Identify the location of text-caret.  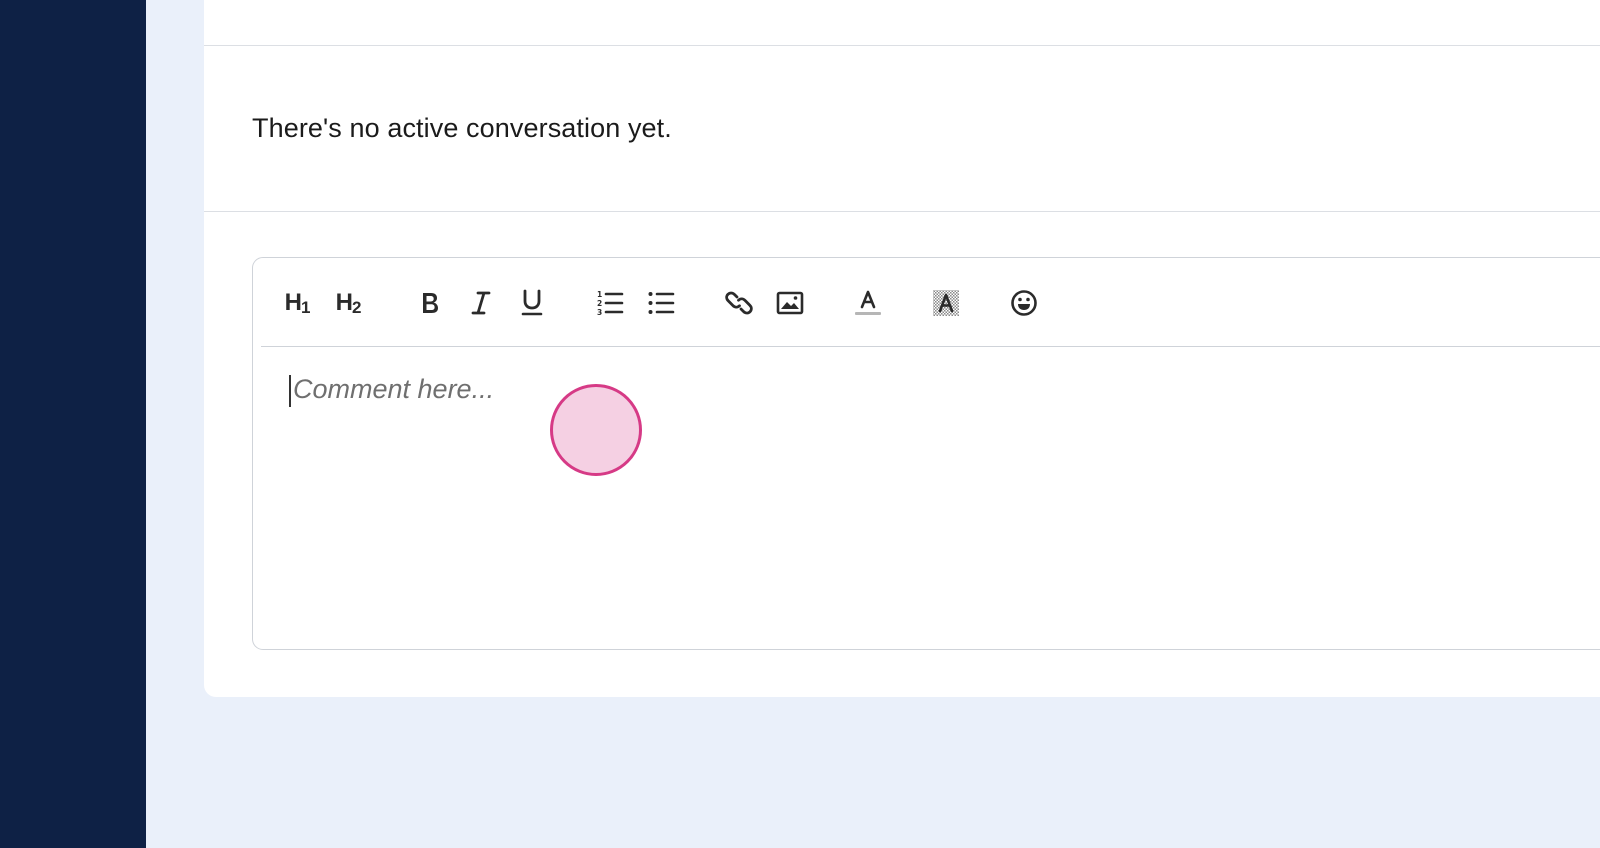
(290, 391).